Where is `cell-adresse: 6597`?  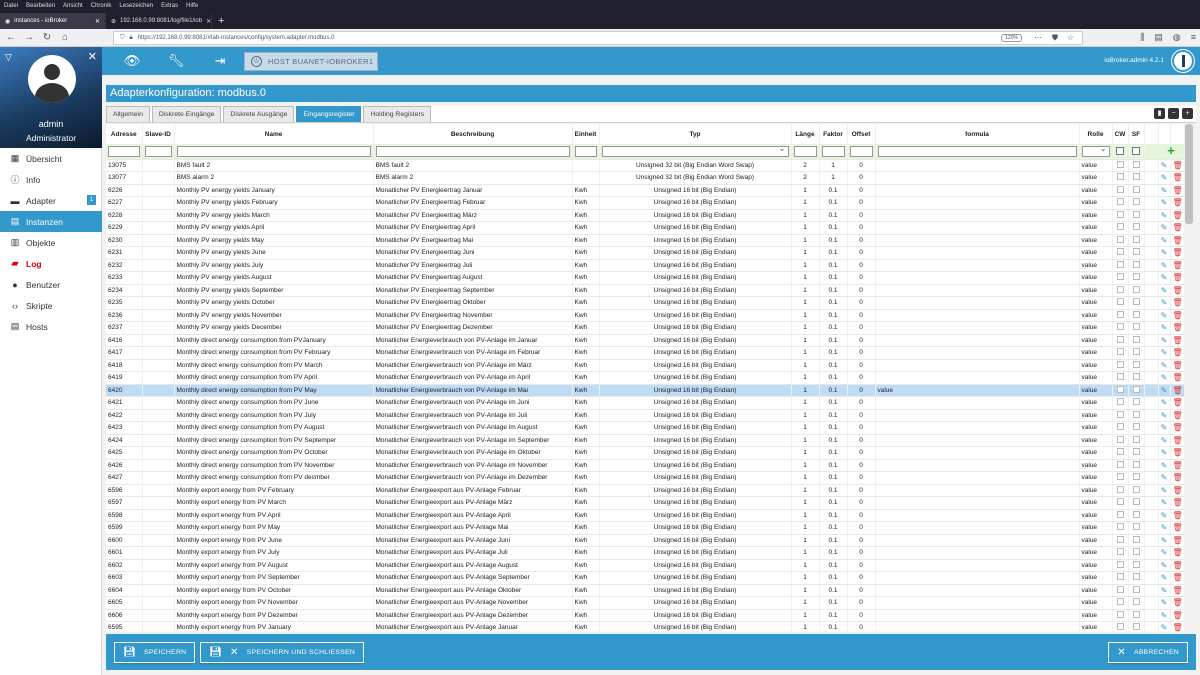
cell-adresse: 6597 is located at coordinates (124, 503).